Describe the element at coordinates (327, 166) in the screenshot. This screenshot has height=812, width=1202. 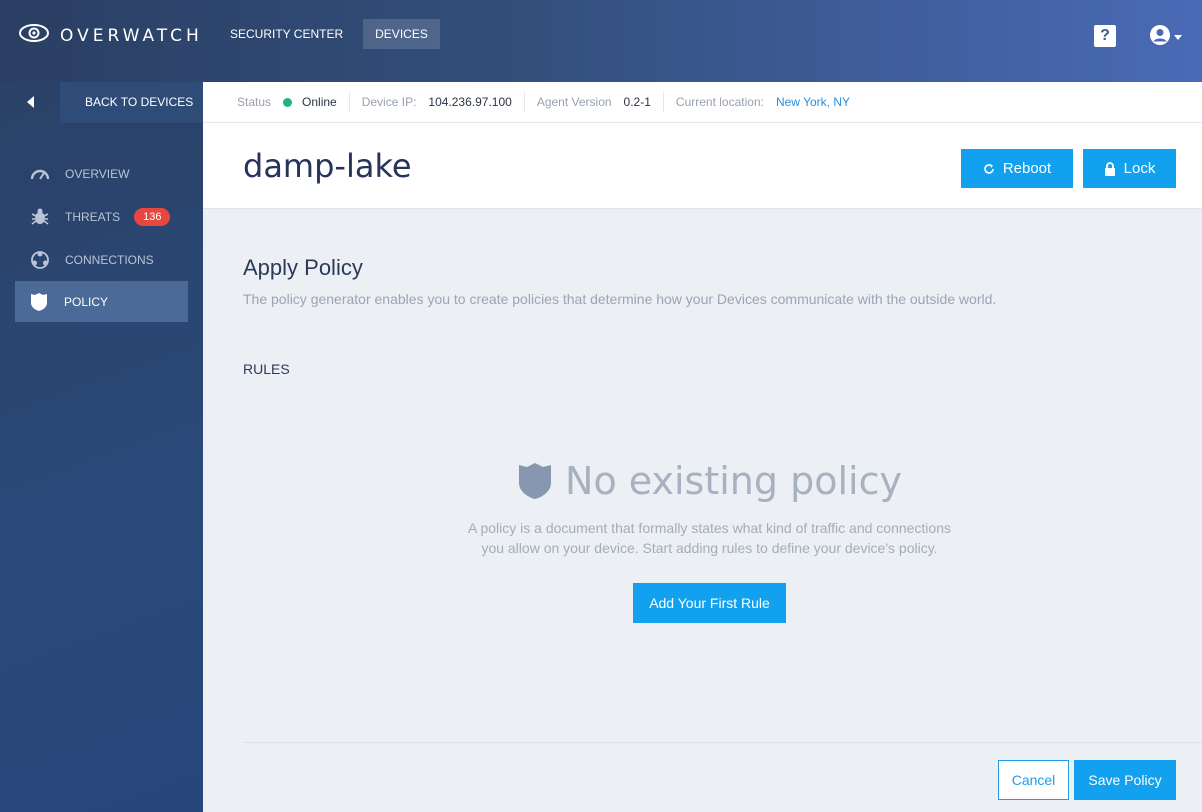
I see `page-title: damp-lake` at that location.